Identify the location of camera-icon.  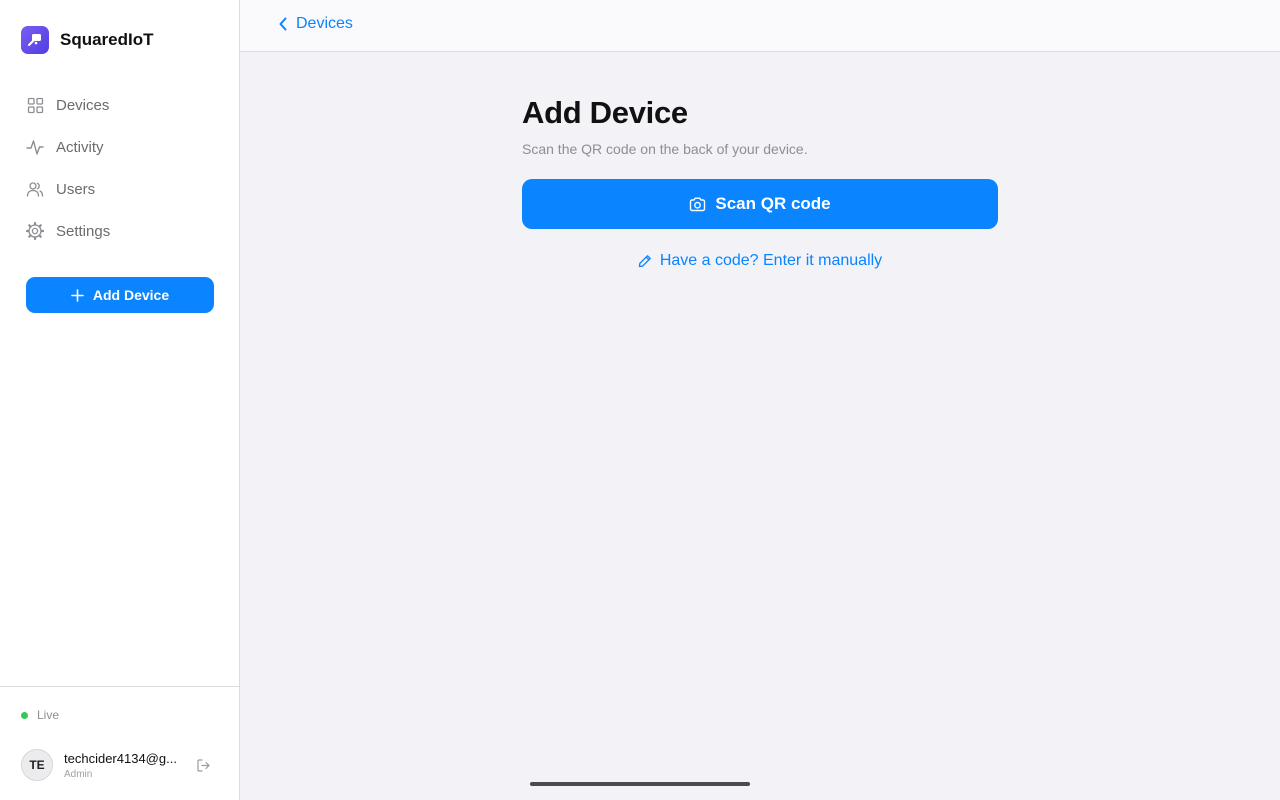
(697, 204).